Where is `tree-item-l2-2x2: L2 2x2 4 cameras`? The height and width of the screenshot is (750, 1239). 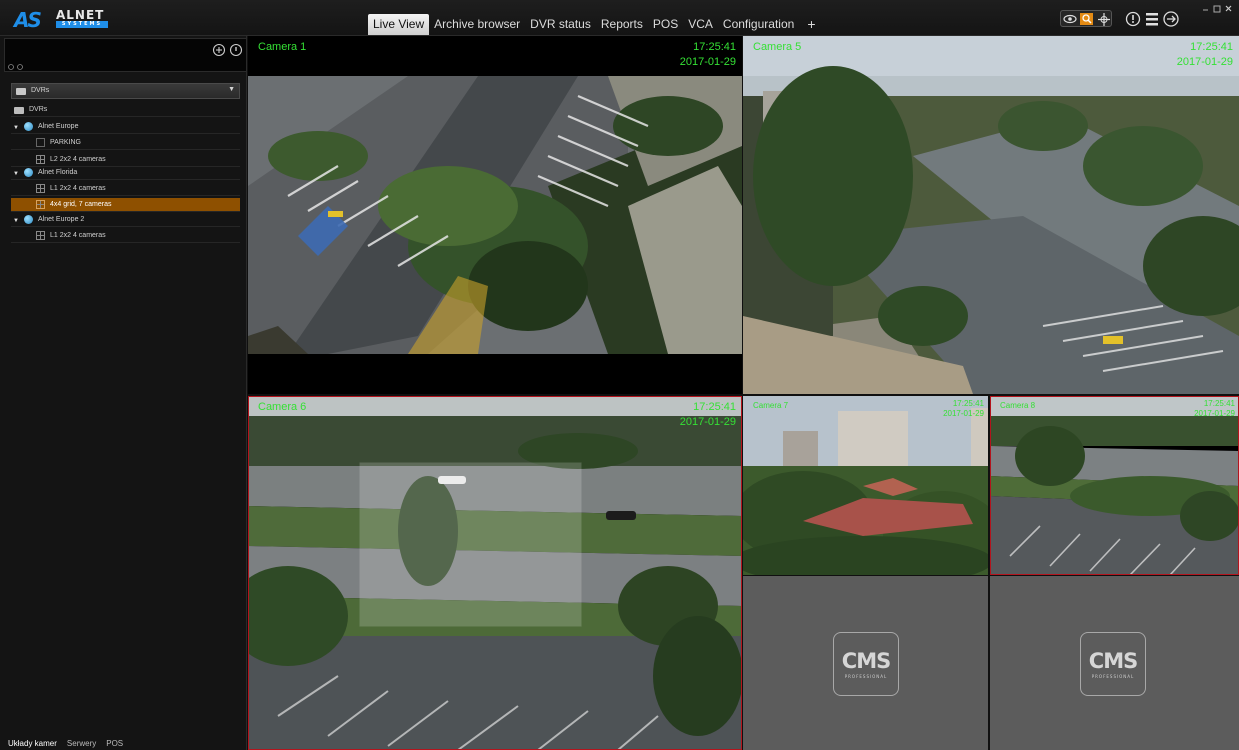 tree-item-l2-2x2: L2 2x2 4 cameras is located at coordinates (125, 160).